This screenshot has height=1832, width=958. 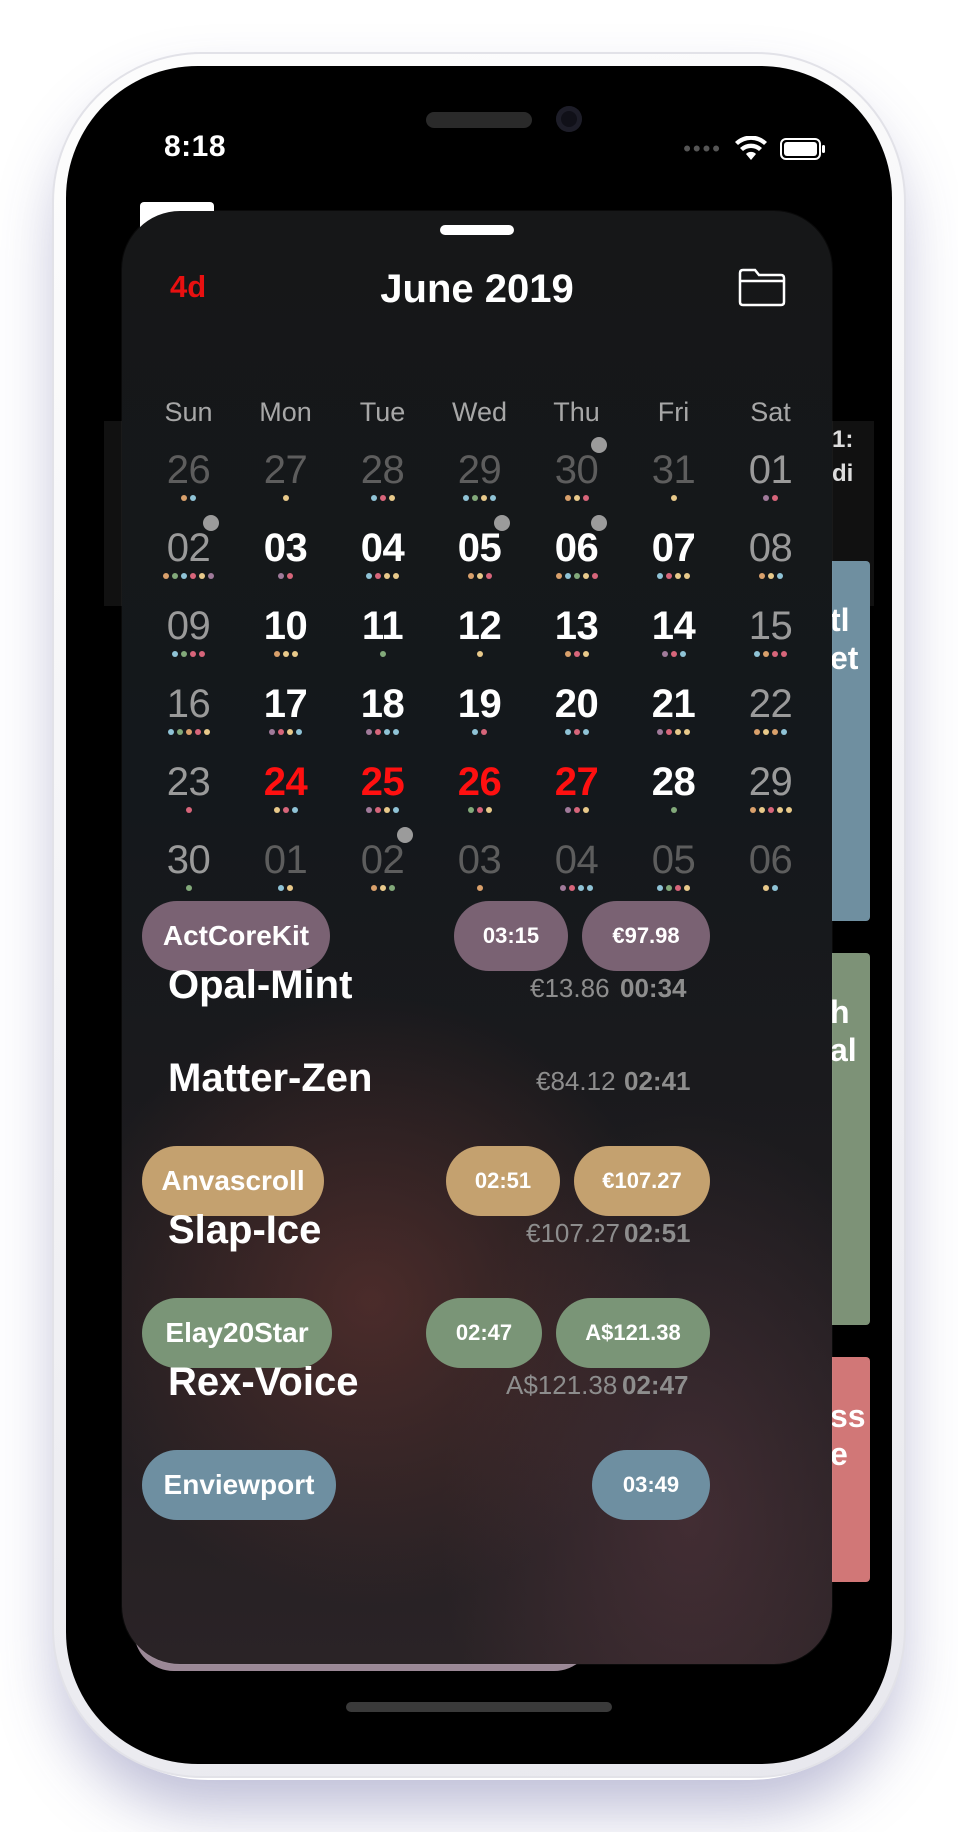 What do you see at coordinates (762, 287) in the screenshot?
I see `folder-icon` at bounding box center [762, 287].